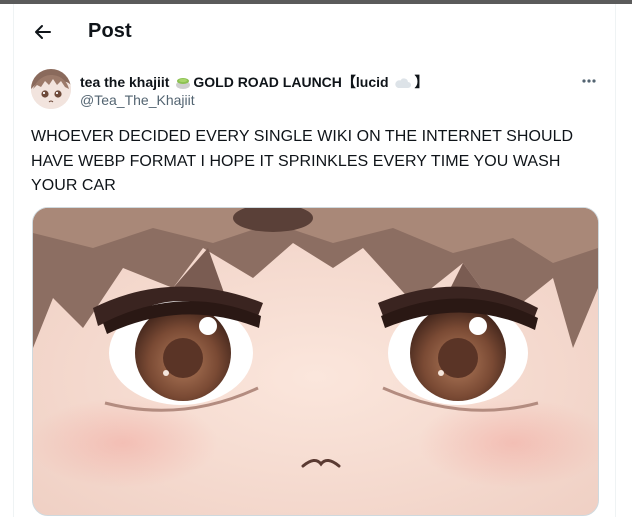  I want to click on author-handle: @Tea_The_Khajiit, so click(137, 100).